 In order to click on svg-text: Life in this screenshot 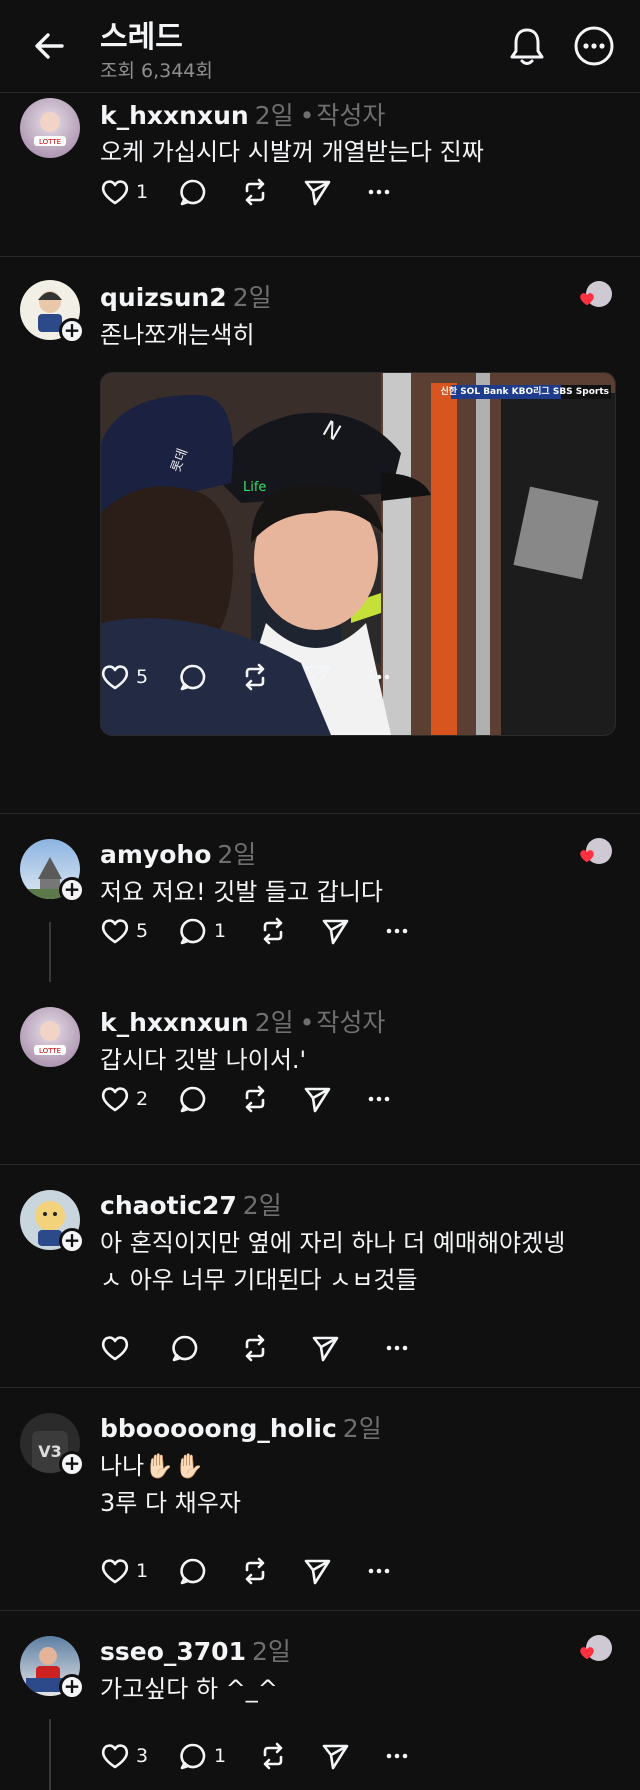, I will do `click(254, 487)`.